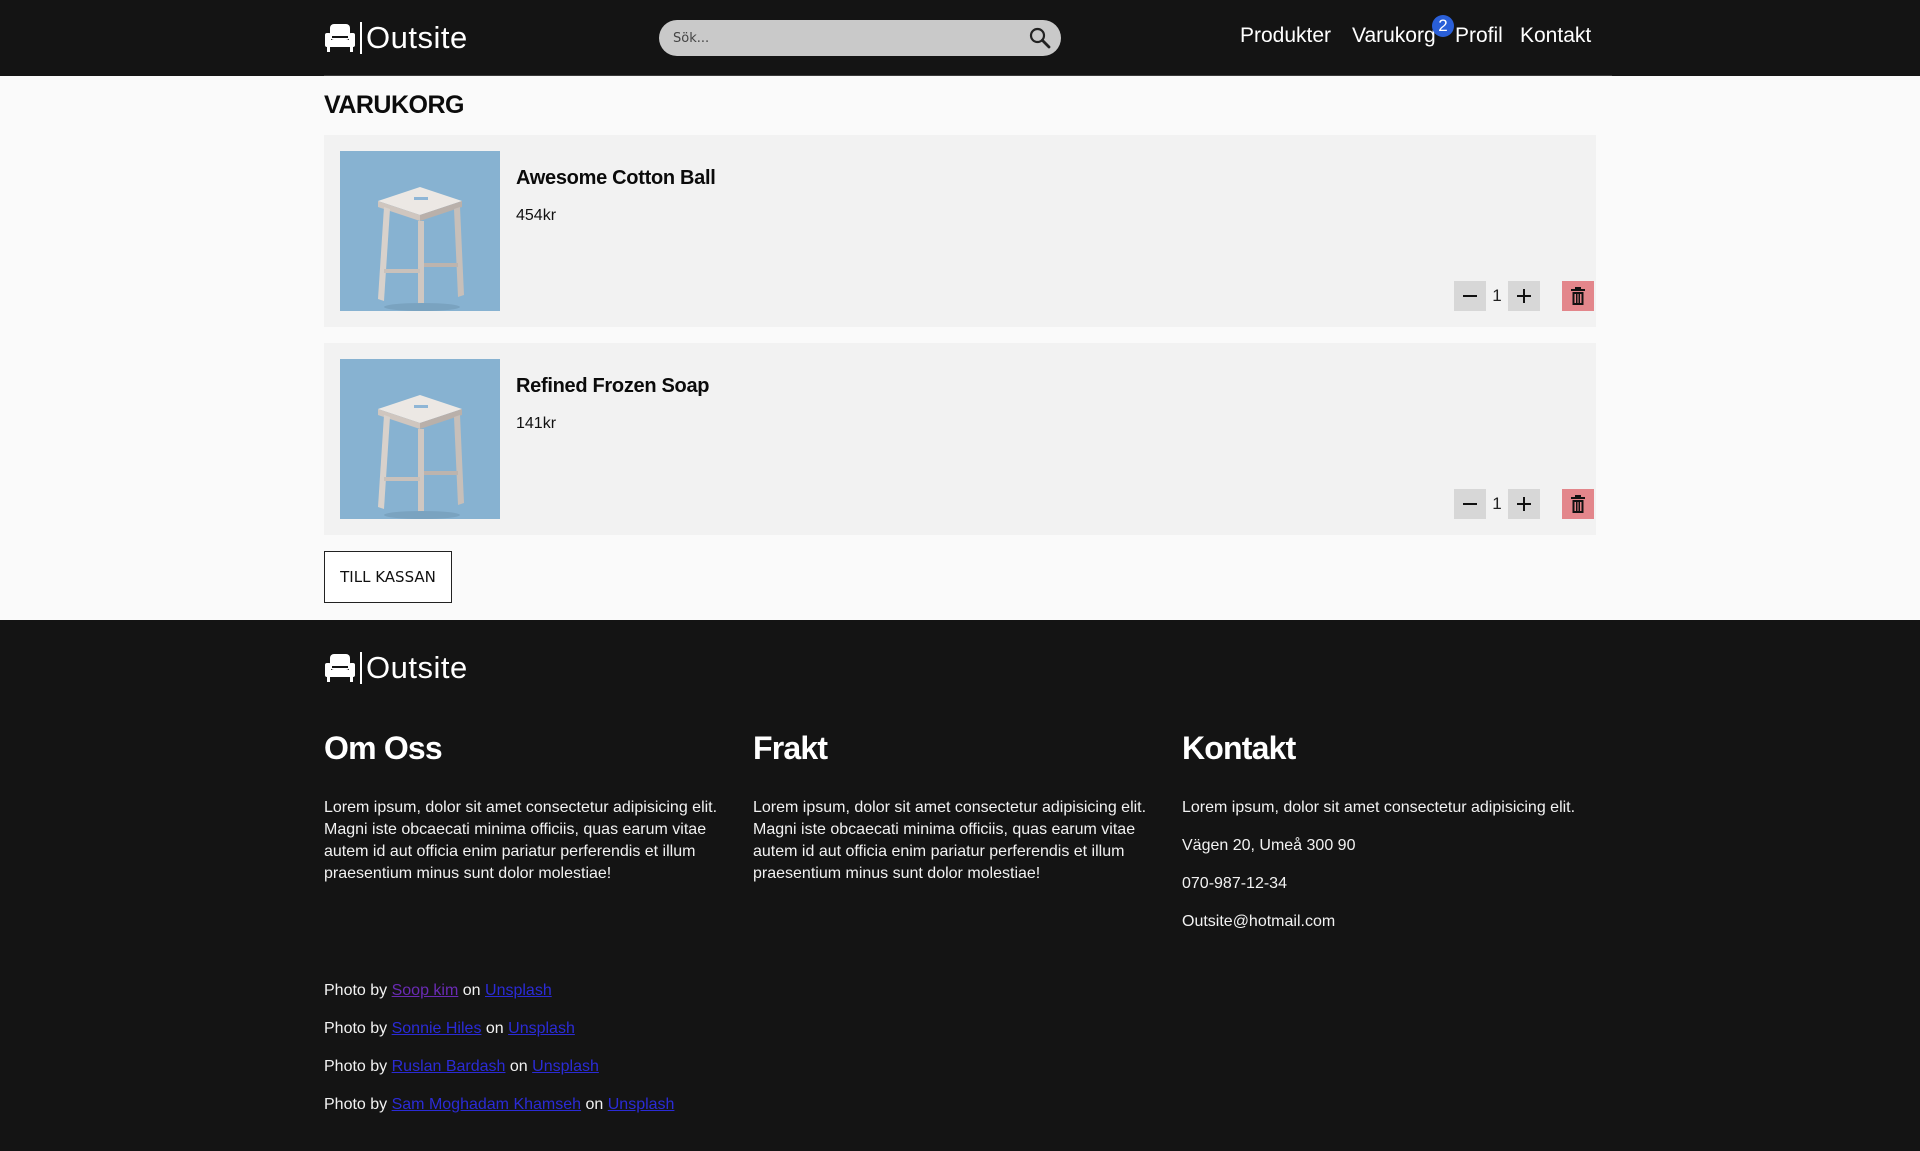 The width and height of the screenshot is (1920, 1151). I want to click on footer-contact-heading: Kontakt, so click(1239, 748).